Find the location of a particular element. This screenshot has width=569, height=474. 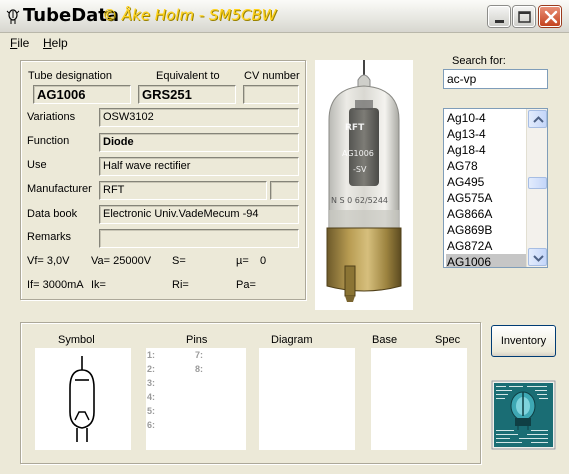

cv-number-label: CV number is located at coordinates (272, 76).